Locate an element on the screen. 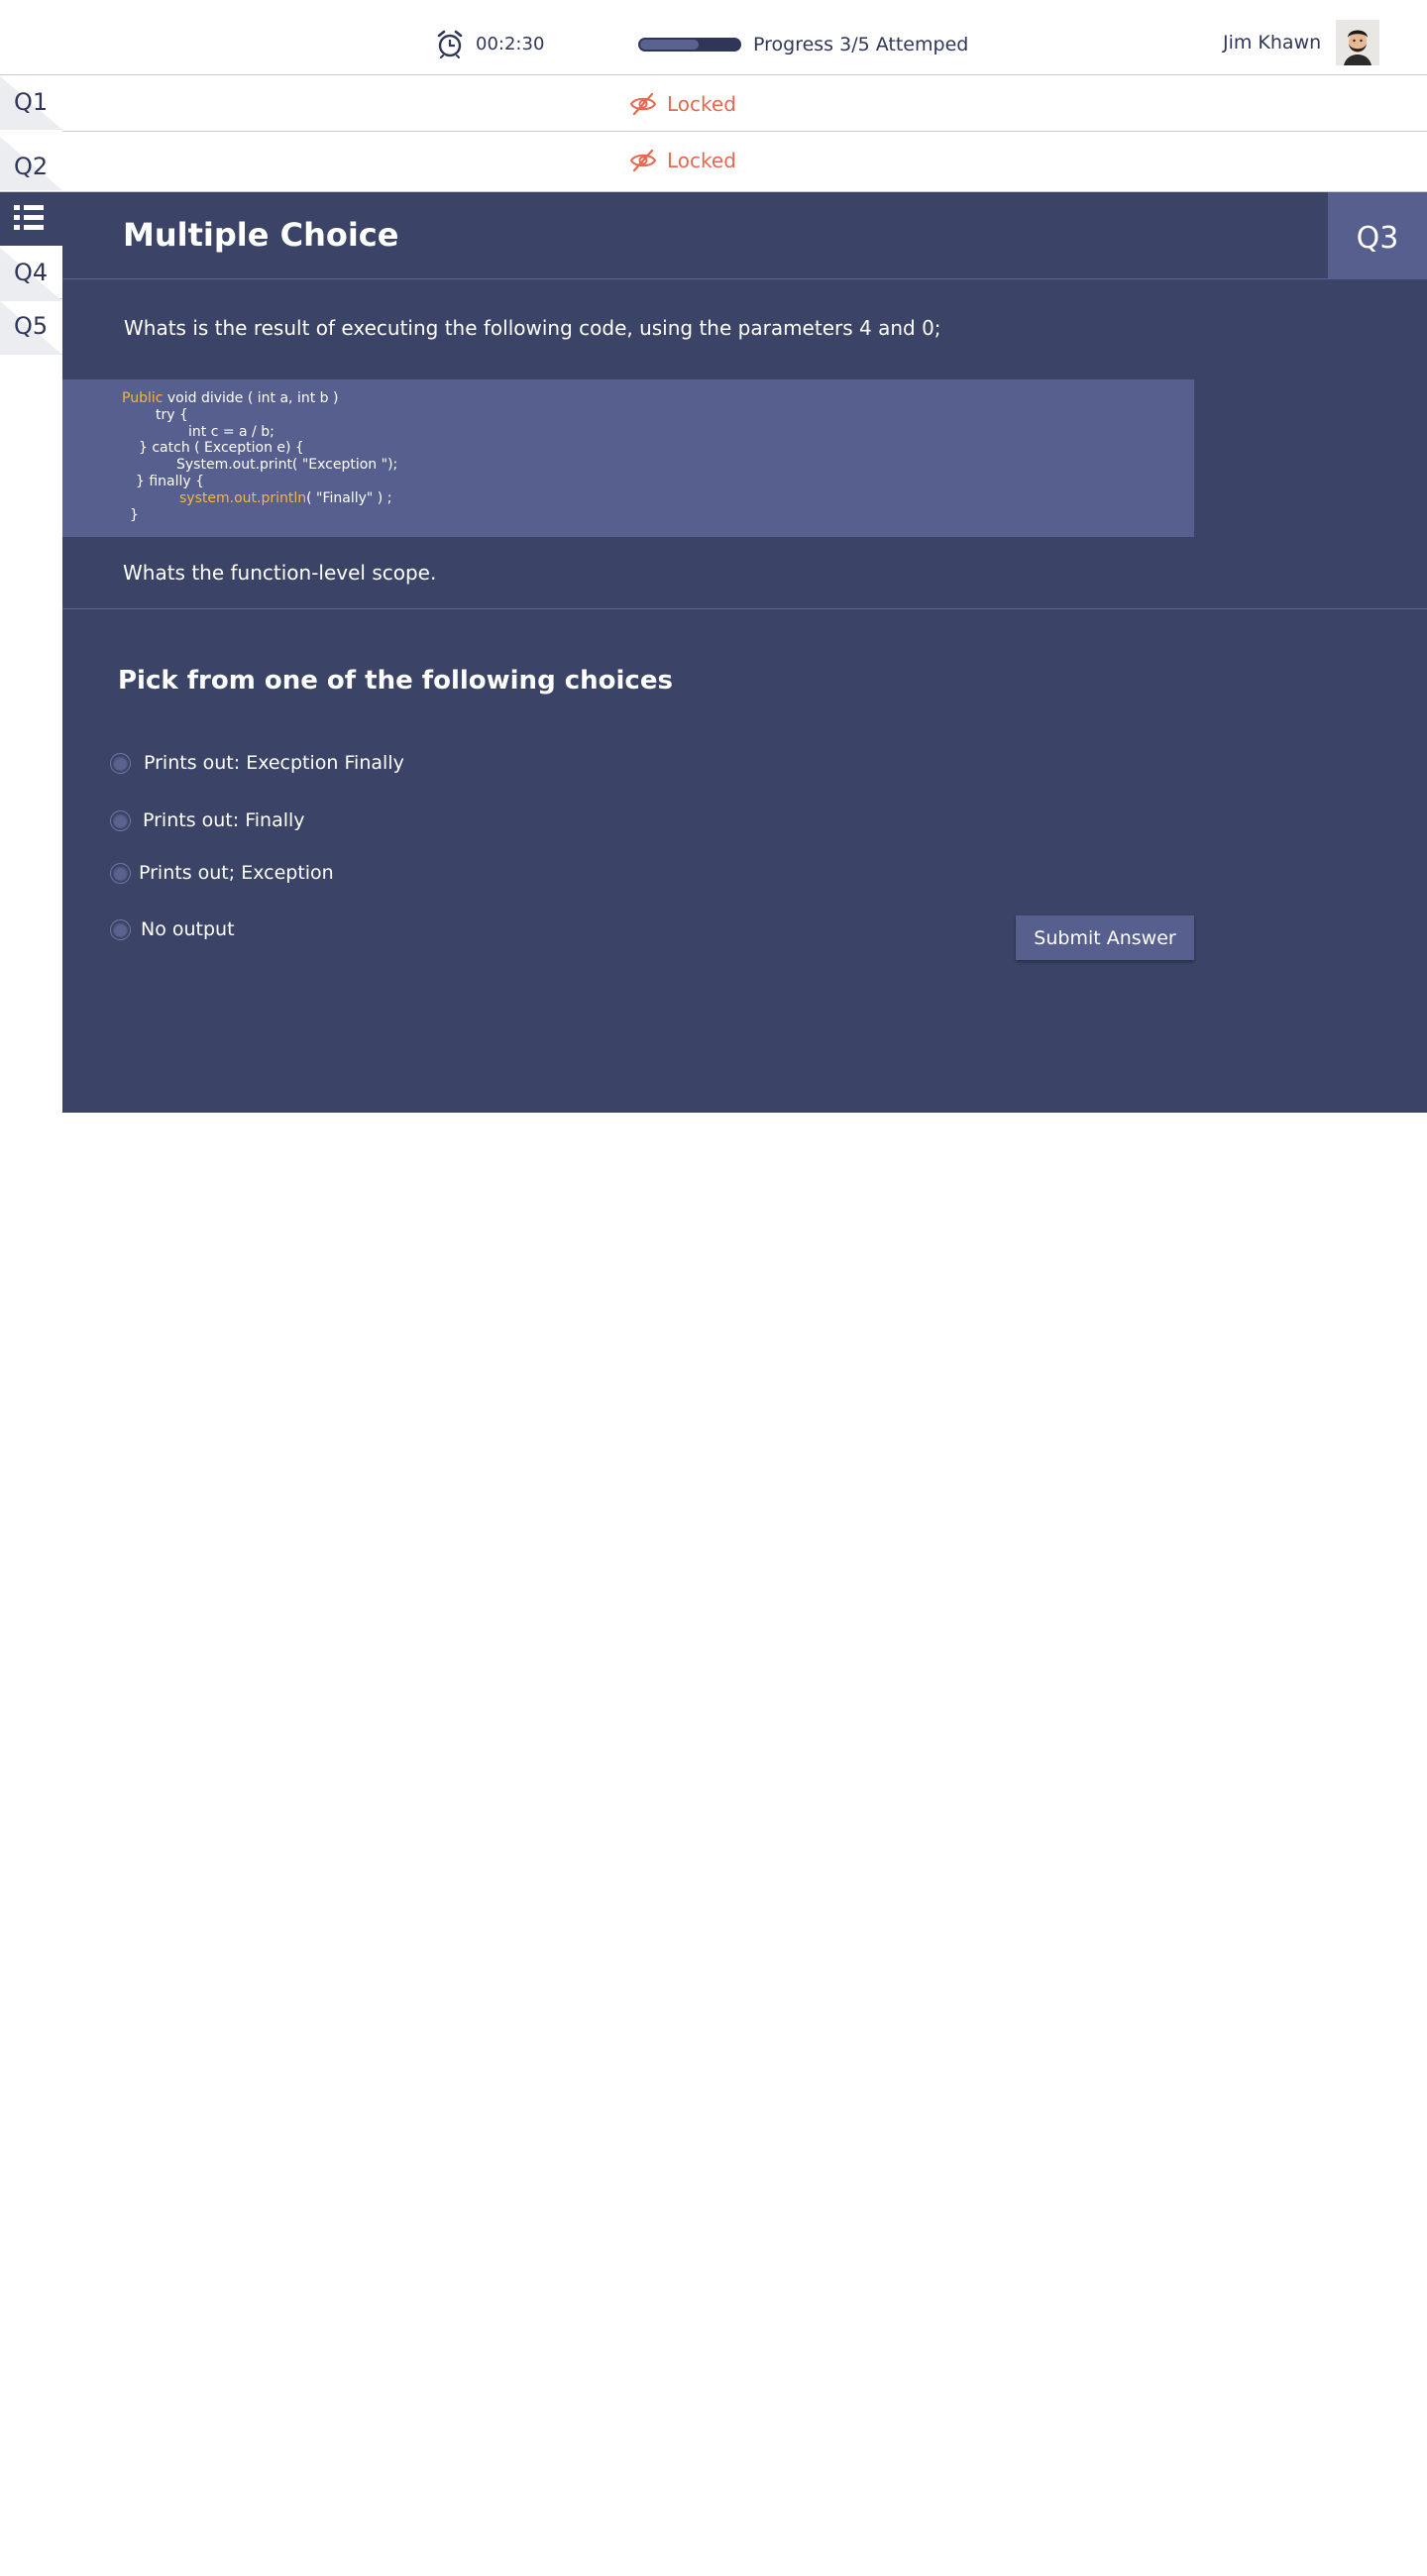  tab-question-list is located at coordinates (31, 219).